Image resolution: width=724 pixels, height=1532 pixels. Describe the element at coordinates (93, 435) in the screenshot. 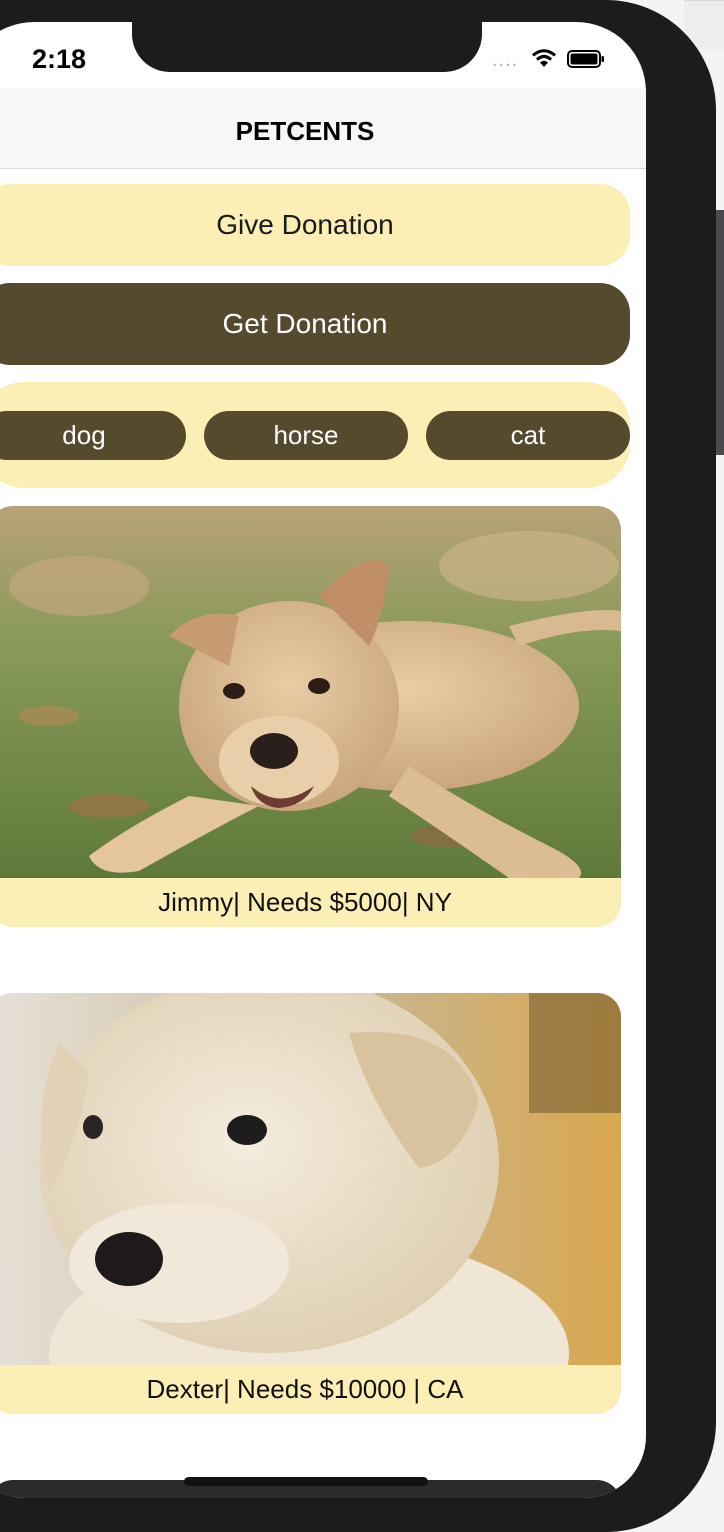

I see `filter-dog-button: dog` at that location.